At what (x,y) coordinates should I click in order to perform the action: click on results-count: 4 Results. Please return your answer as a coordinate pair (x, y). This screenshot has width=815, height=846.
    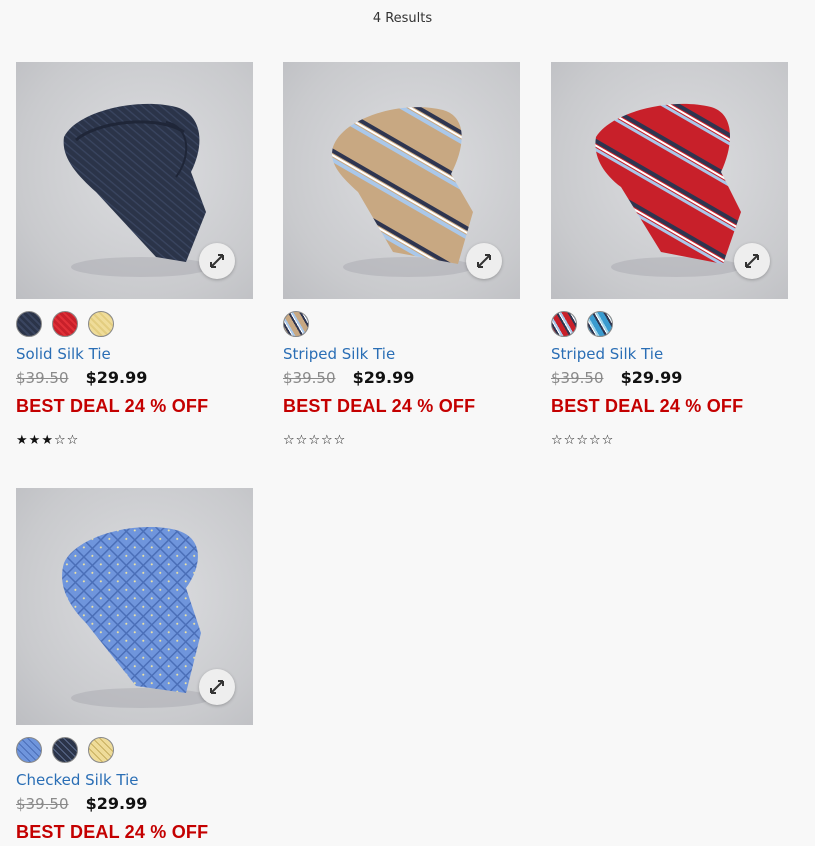
    Looking at the image, I should click on (402, 18).